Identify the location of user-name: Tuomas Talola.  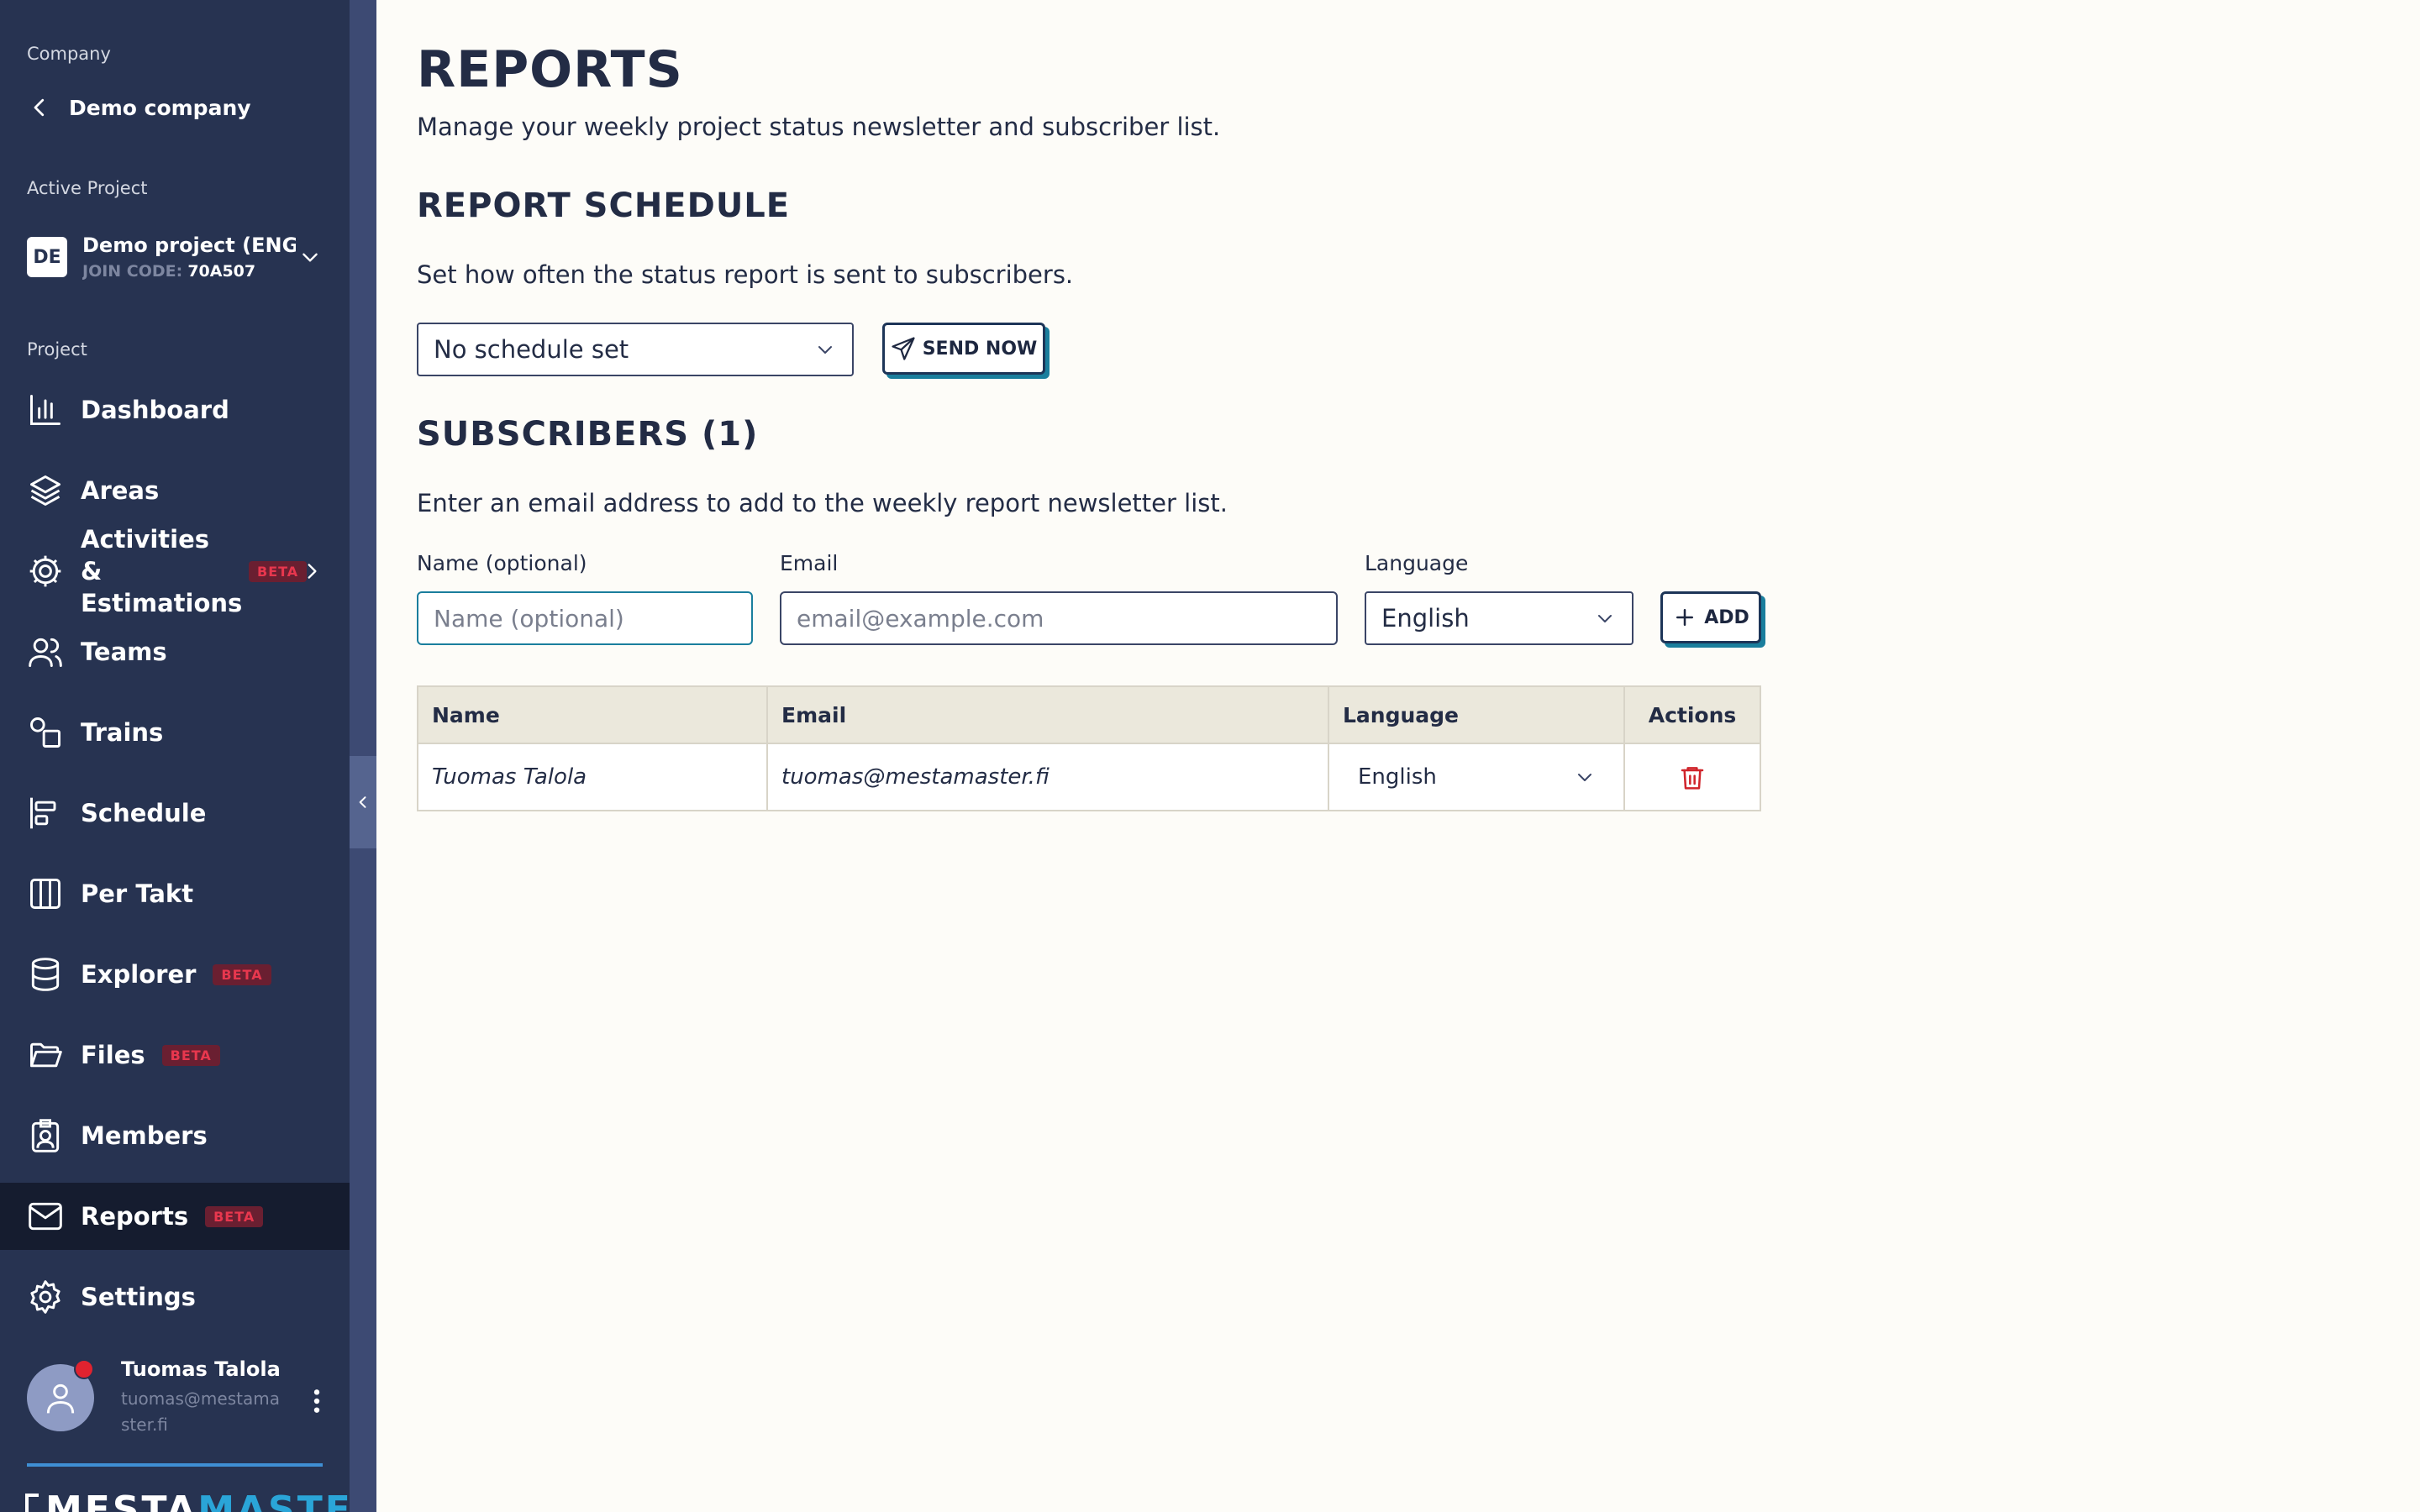
(201, 1369).